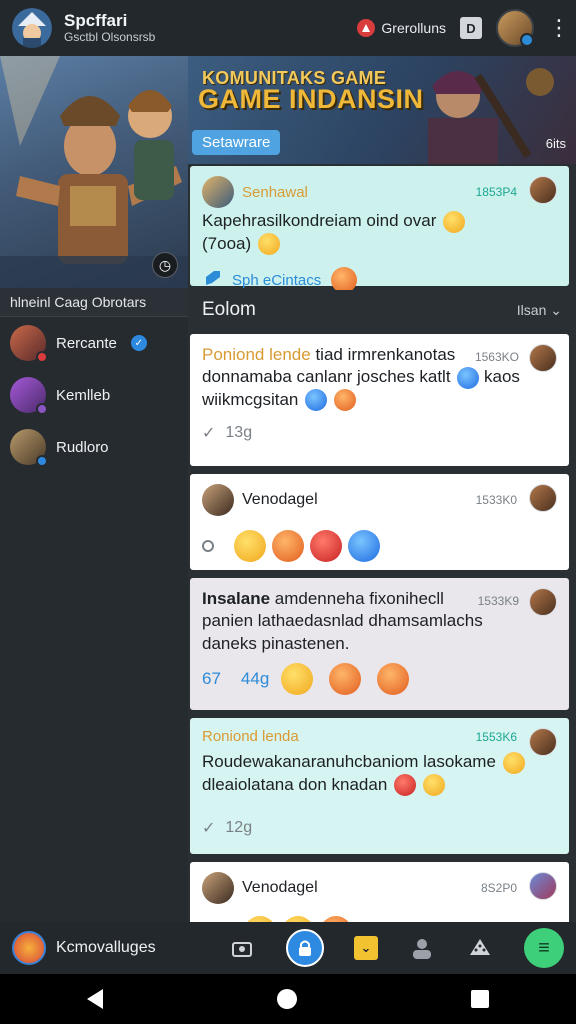 This screenshot has height=1024, width=576. I want to click on friend-item: Rudloro, so click(94, 447).